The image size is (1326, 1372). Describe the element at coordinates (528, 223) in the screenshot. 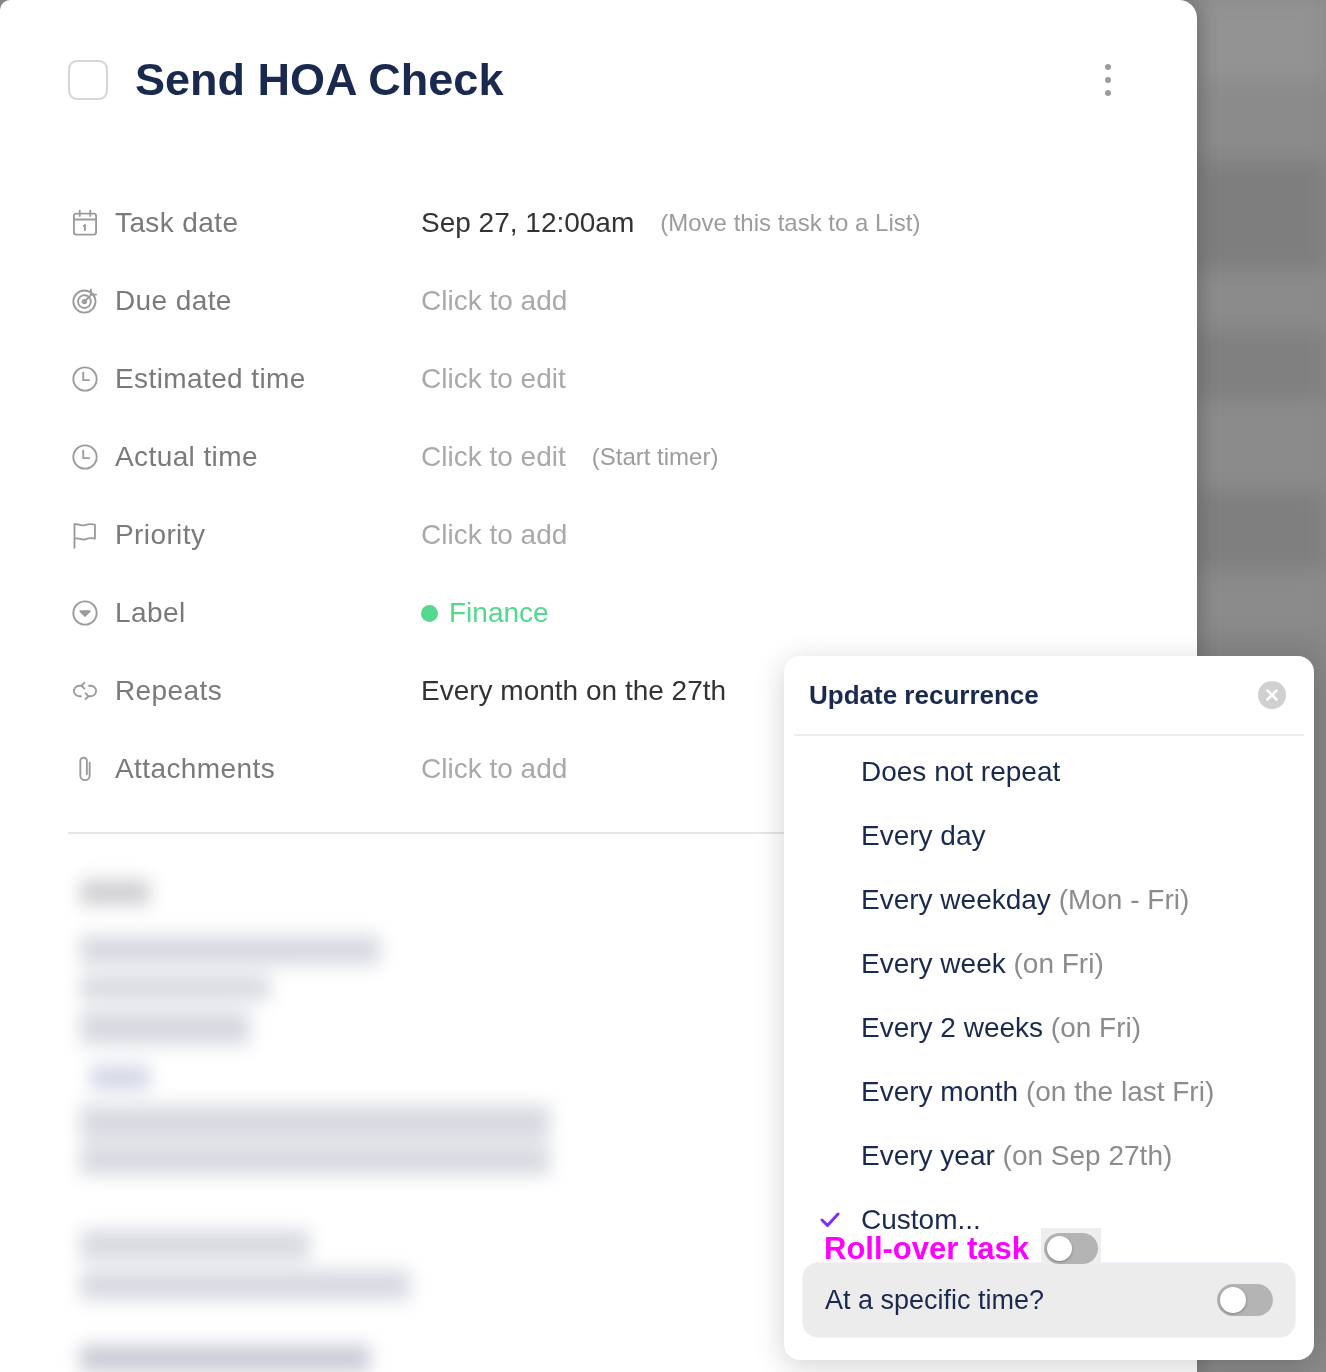

I see `field-value: Sep 27, 12:00am` at that location.